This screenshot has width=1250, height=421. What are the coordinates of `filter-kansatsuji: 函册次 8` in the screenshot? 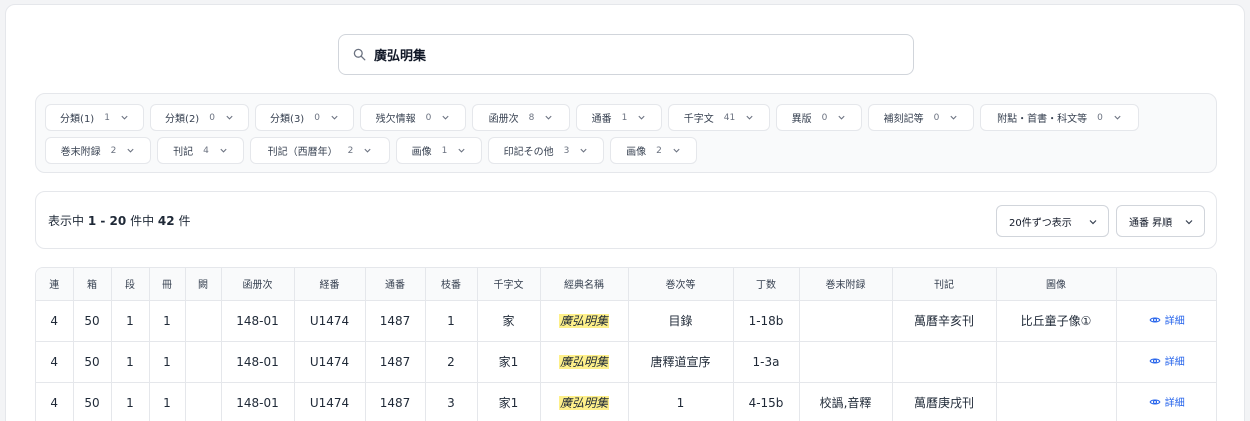 It's located at (521, 117).